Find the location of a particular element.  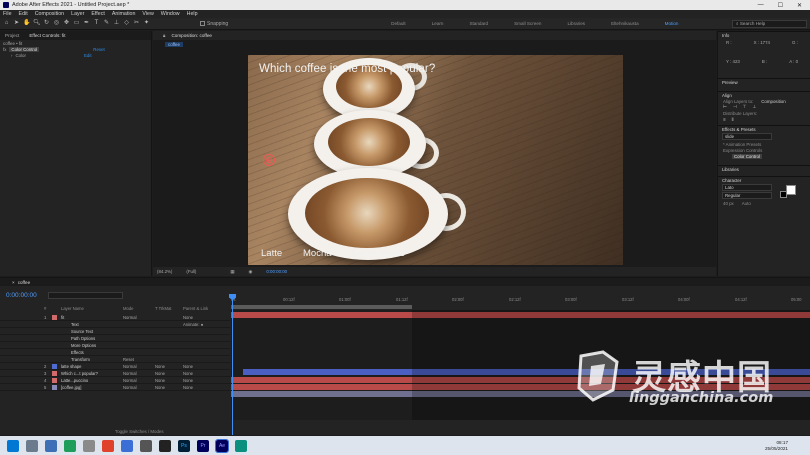

rotate-tool-icon: ↻ is located at coordinates (46, 23).